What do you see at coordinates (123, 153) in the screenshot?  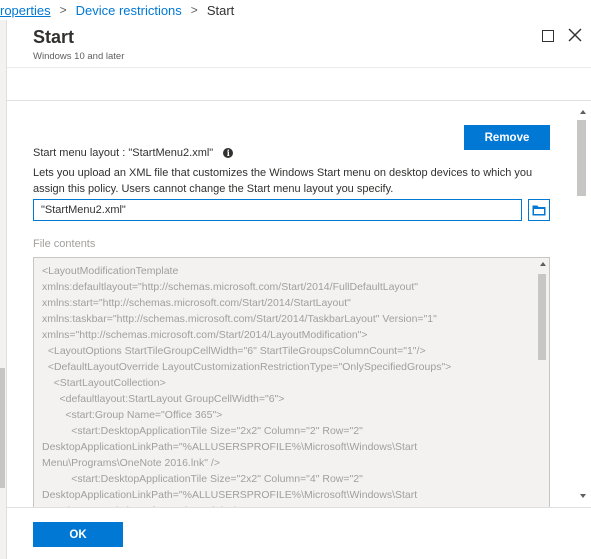 I see `start-menu-layout-label: Start menu layout : "StartMenu2.xml"` at bounding box center [123, 153].